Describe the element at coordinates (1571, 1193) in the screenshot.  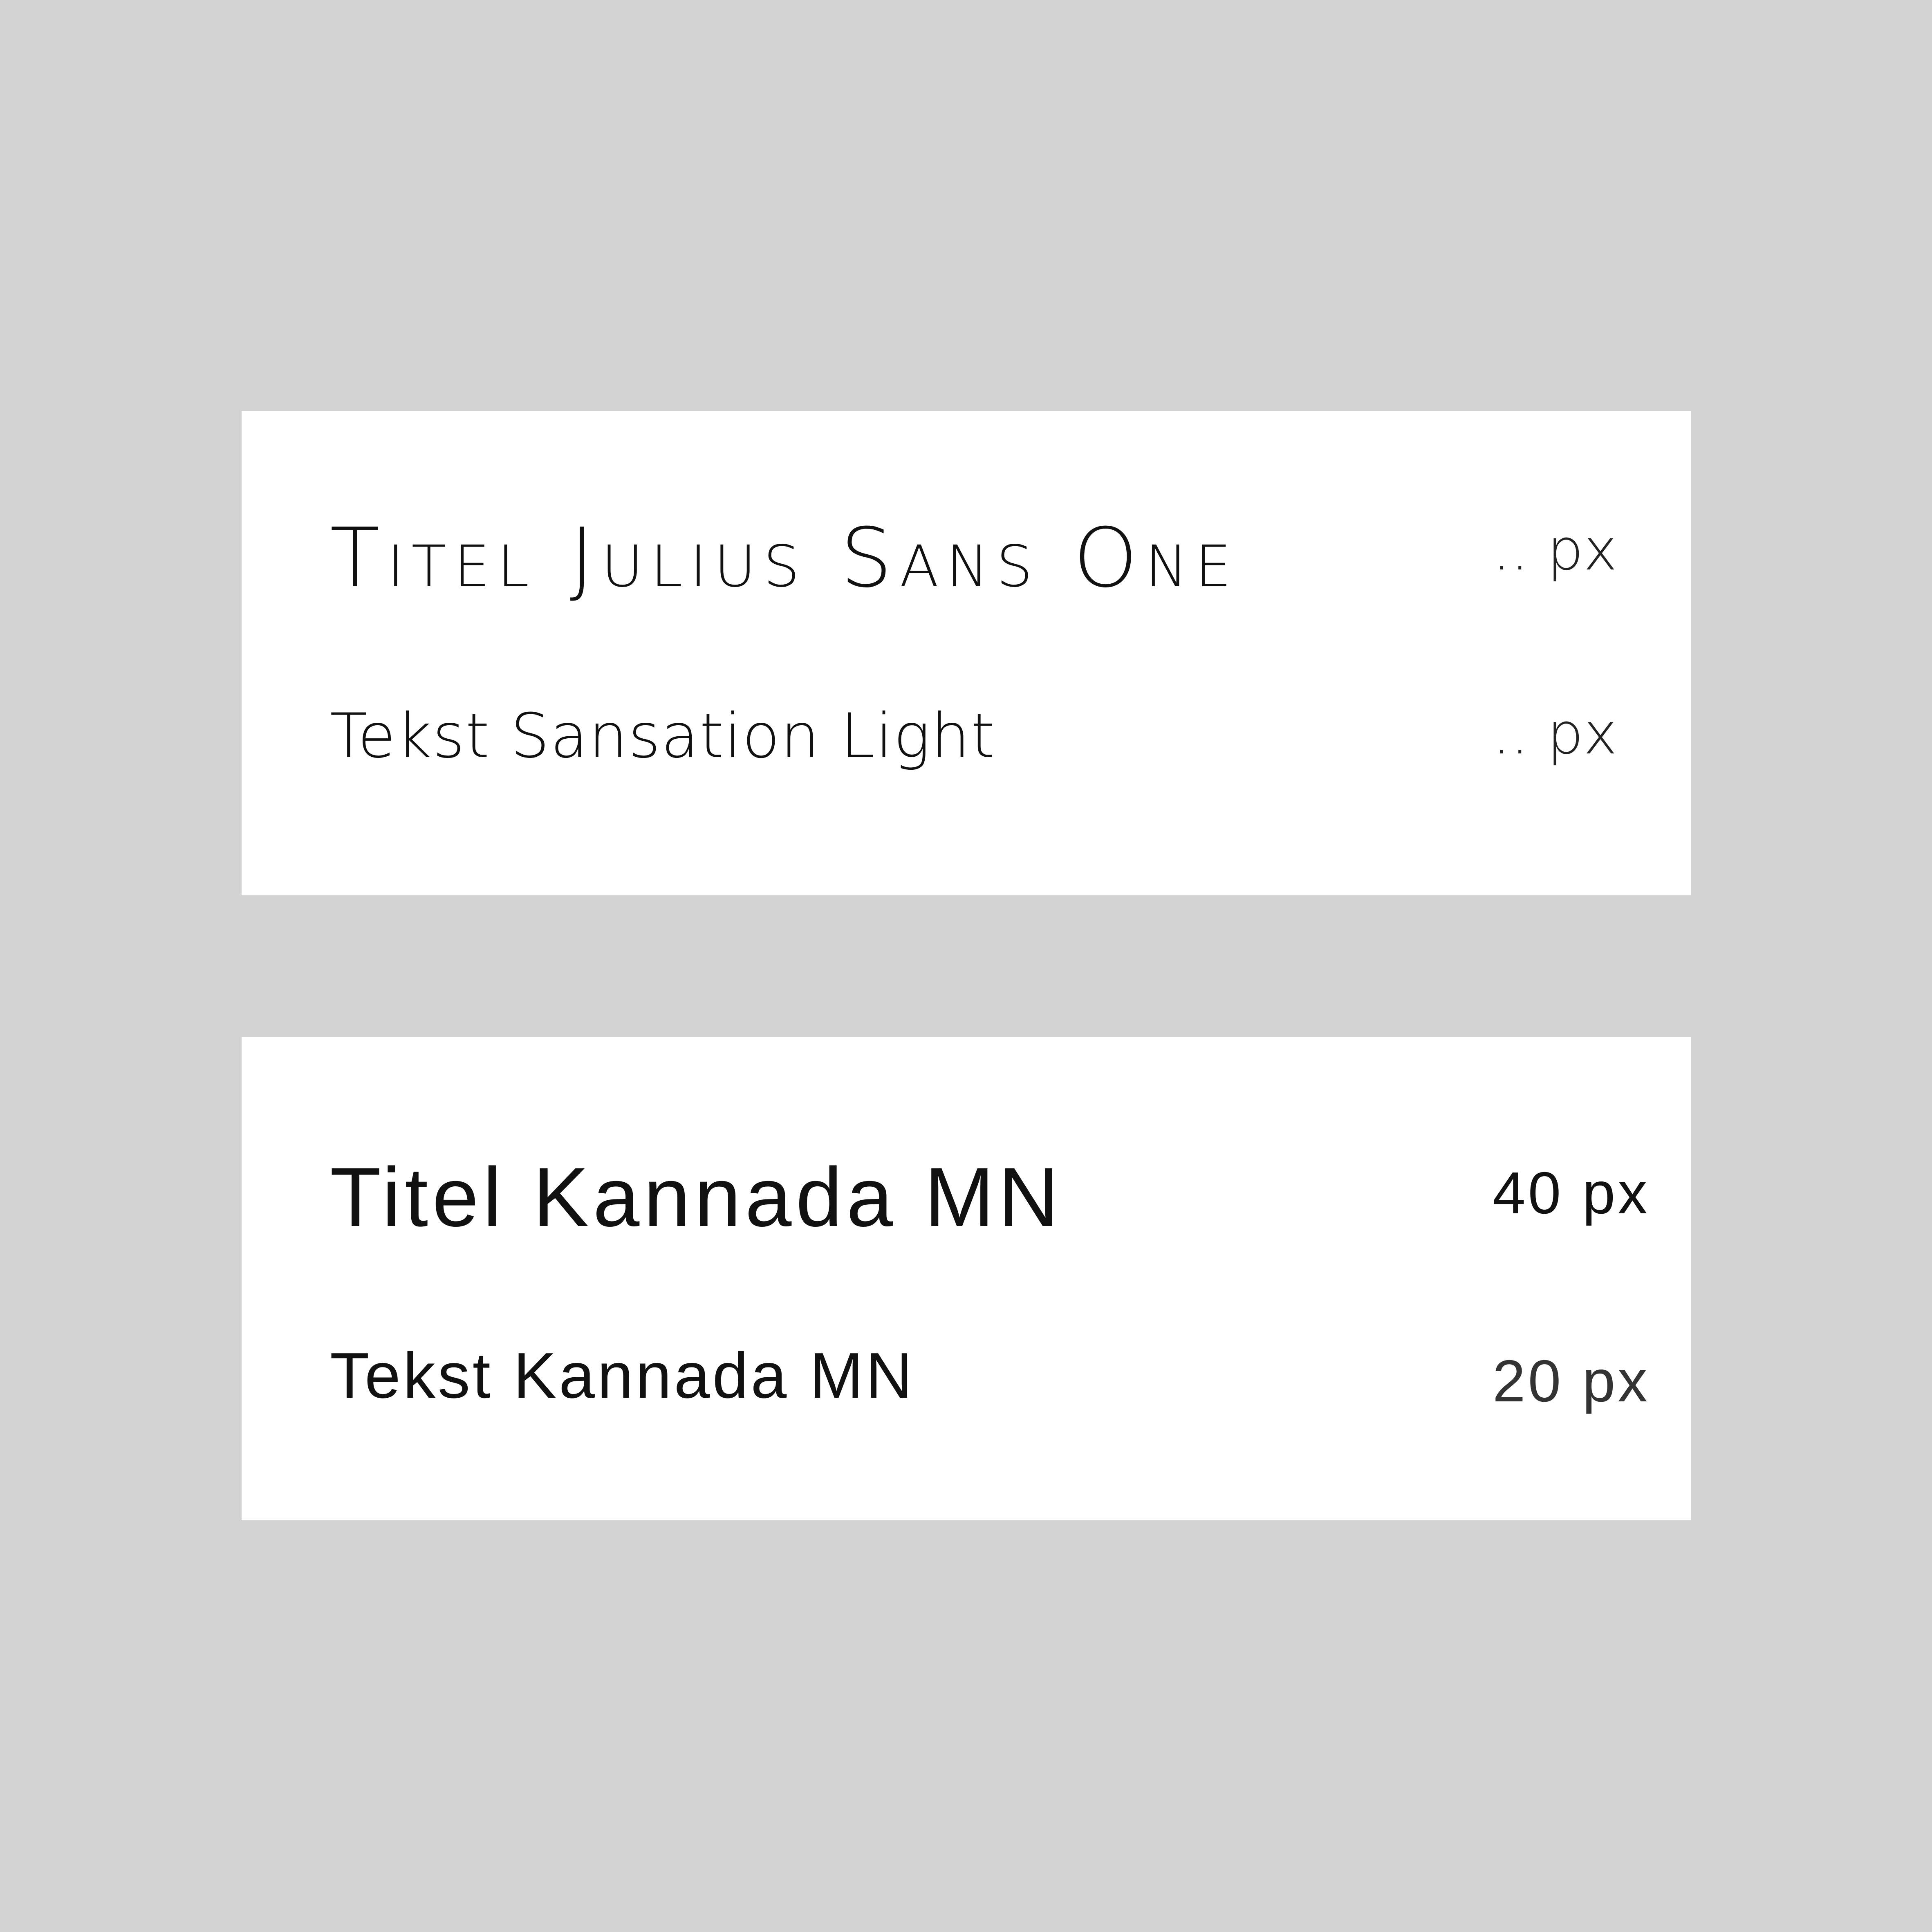
I see `title-font-size: 40 px` at that location.